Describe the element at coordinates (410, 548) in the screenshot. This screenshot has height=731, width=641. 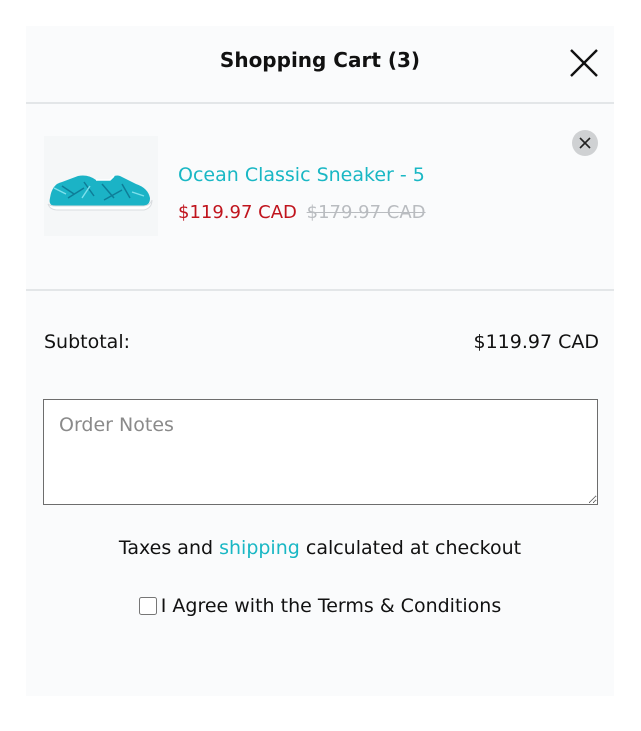
I see `tax-info-text-end: calculated at checkout` at that location.